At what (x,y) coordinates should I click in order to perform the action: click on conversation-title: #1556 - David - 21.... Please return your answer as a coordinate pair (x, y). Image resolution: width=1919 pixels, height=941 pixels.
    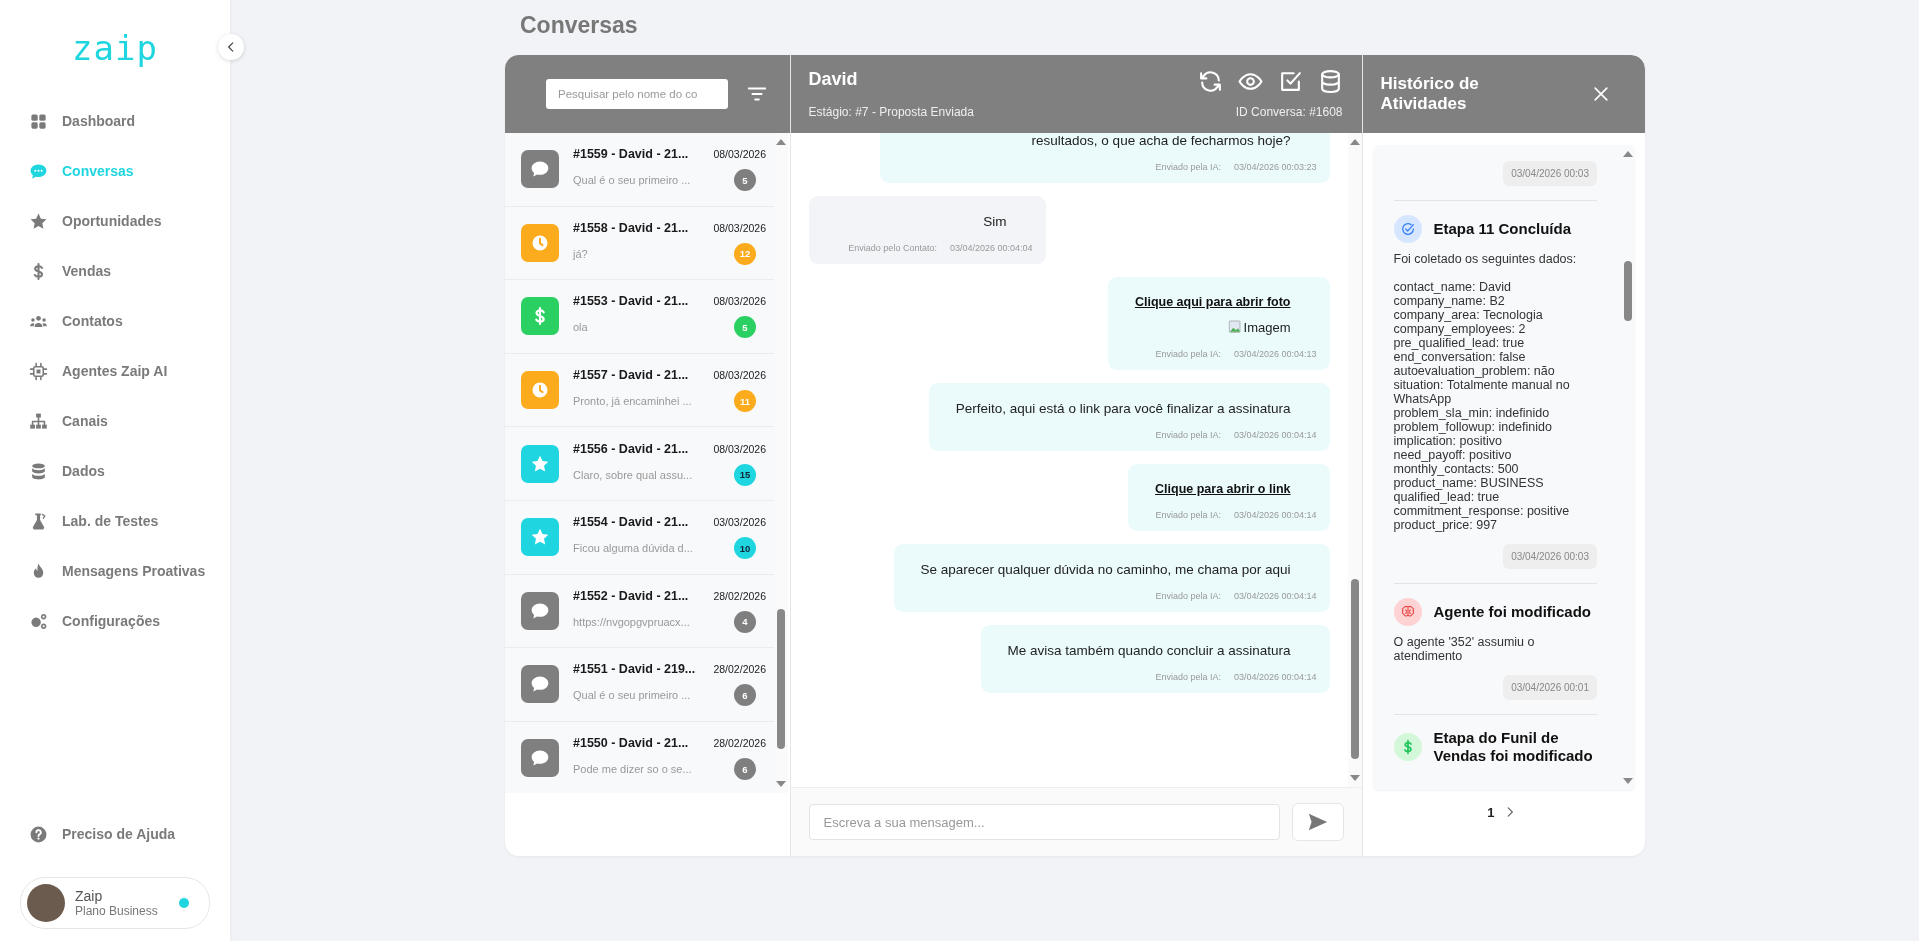
    Looking at the image, I should click on (631, 448).